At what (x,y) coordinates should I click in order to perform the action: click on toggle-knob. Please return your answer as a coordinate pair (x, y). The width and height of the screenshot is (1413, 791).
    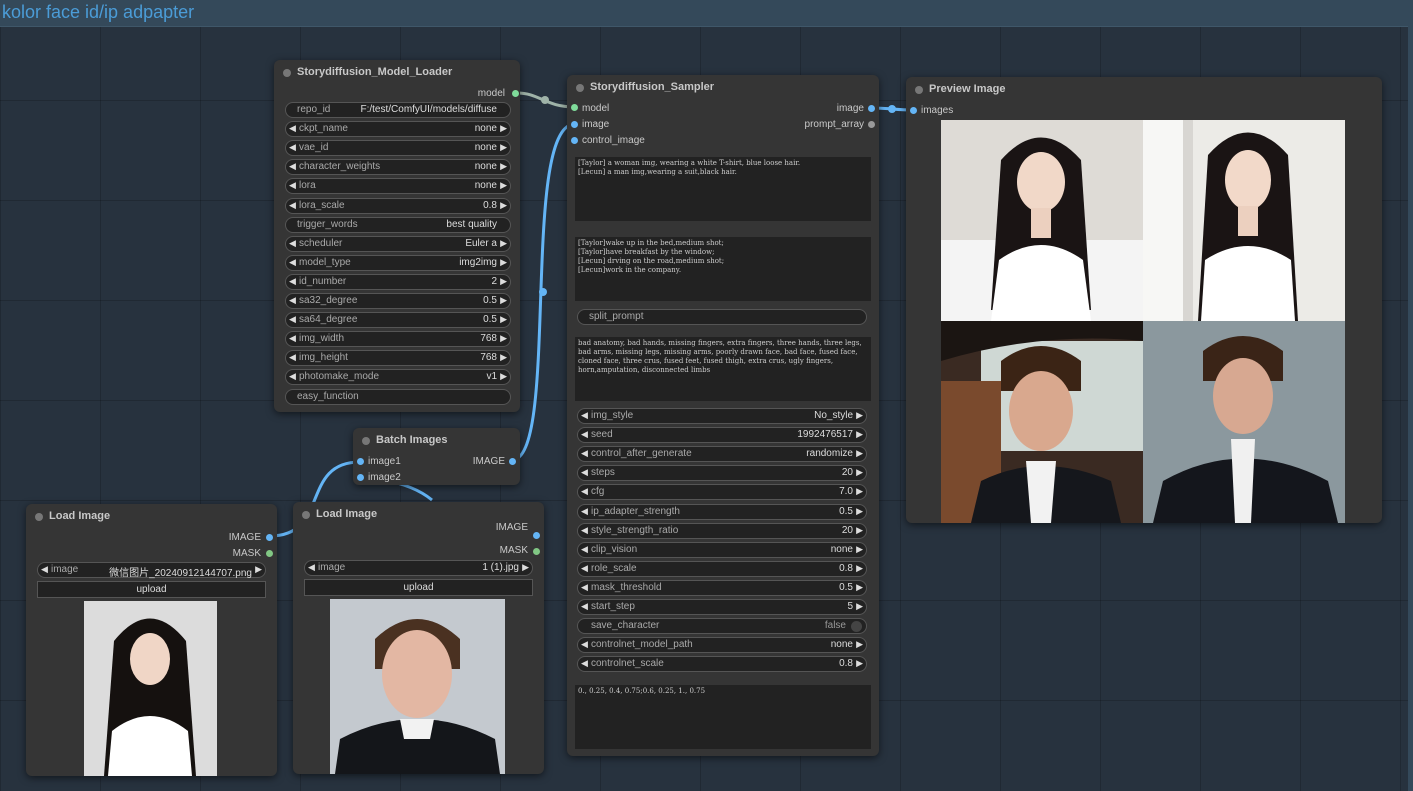
    Looking at the image, I should click on (856, 627).